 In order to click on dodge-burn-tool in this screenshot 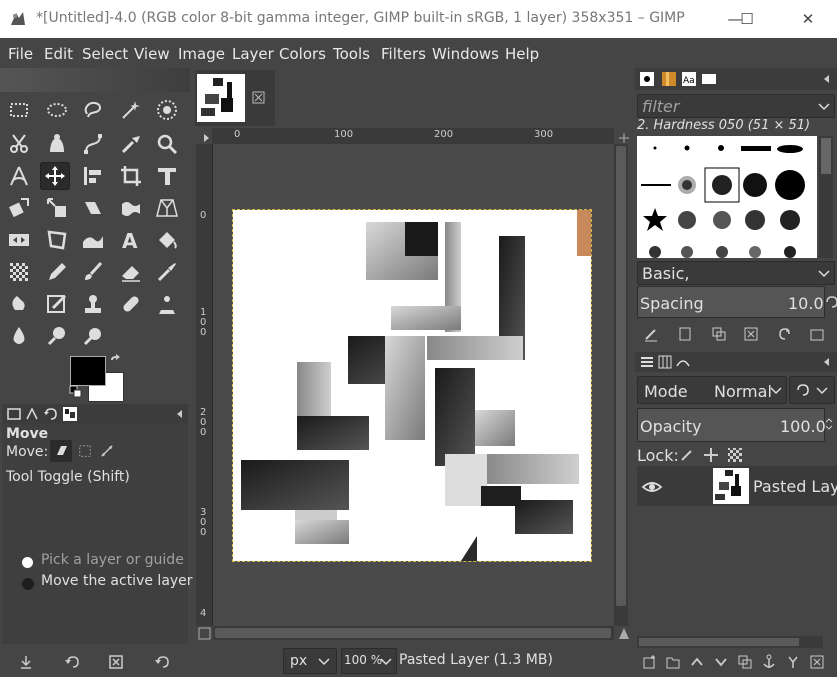, I will do `click(93, 336)`.